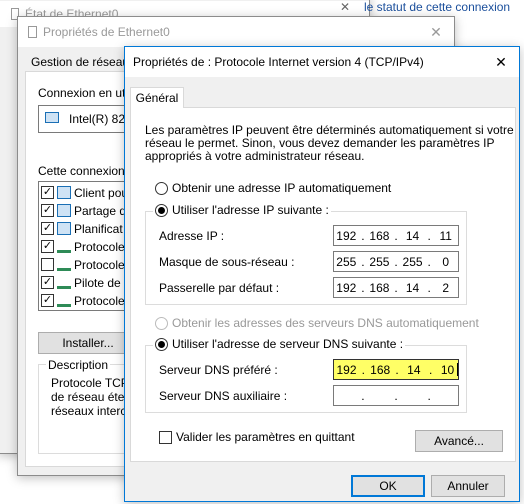 The width and height of the screenshot is (524, 504). I want to click on list-item: ✓ Partage d, so click(83, 210).